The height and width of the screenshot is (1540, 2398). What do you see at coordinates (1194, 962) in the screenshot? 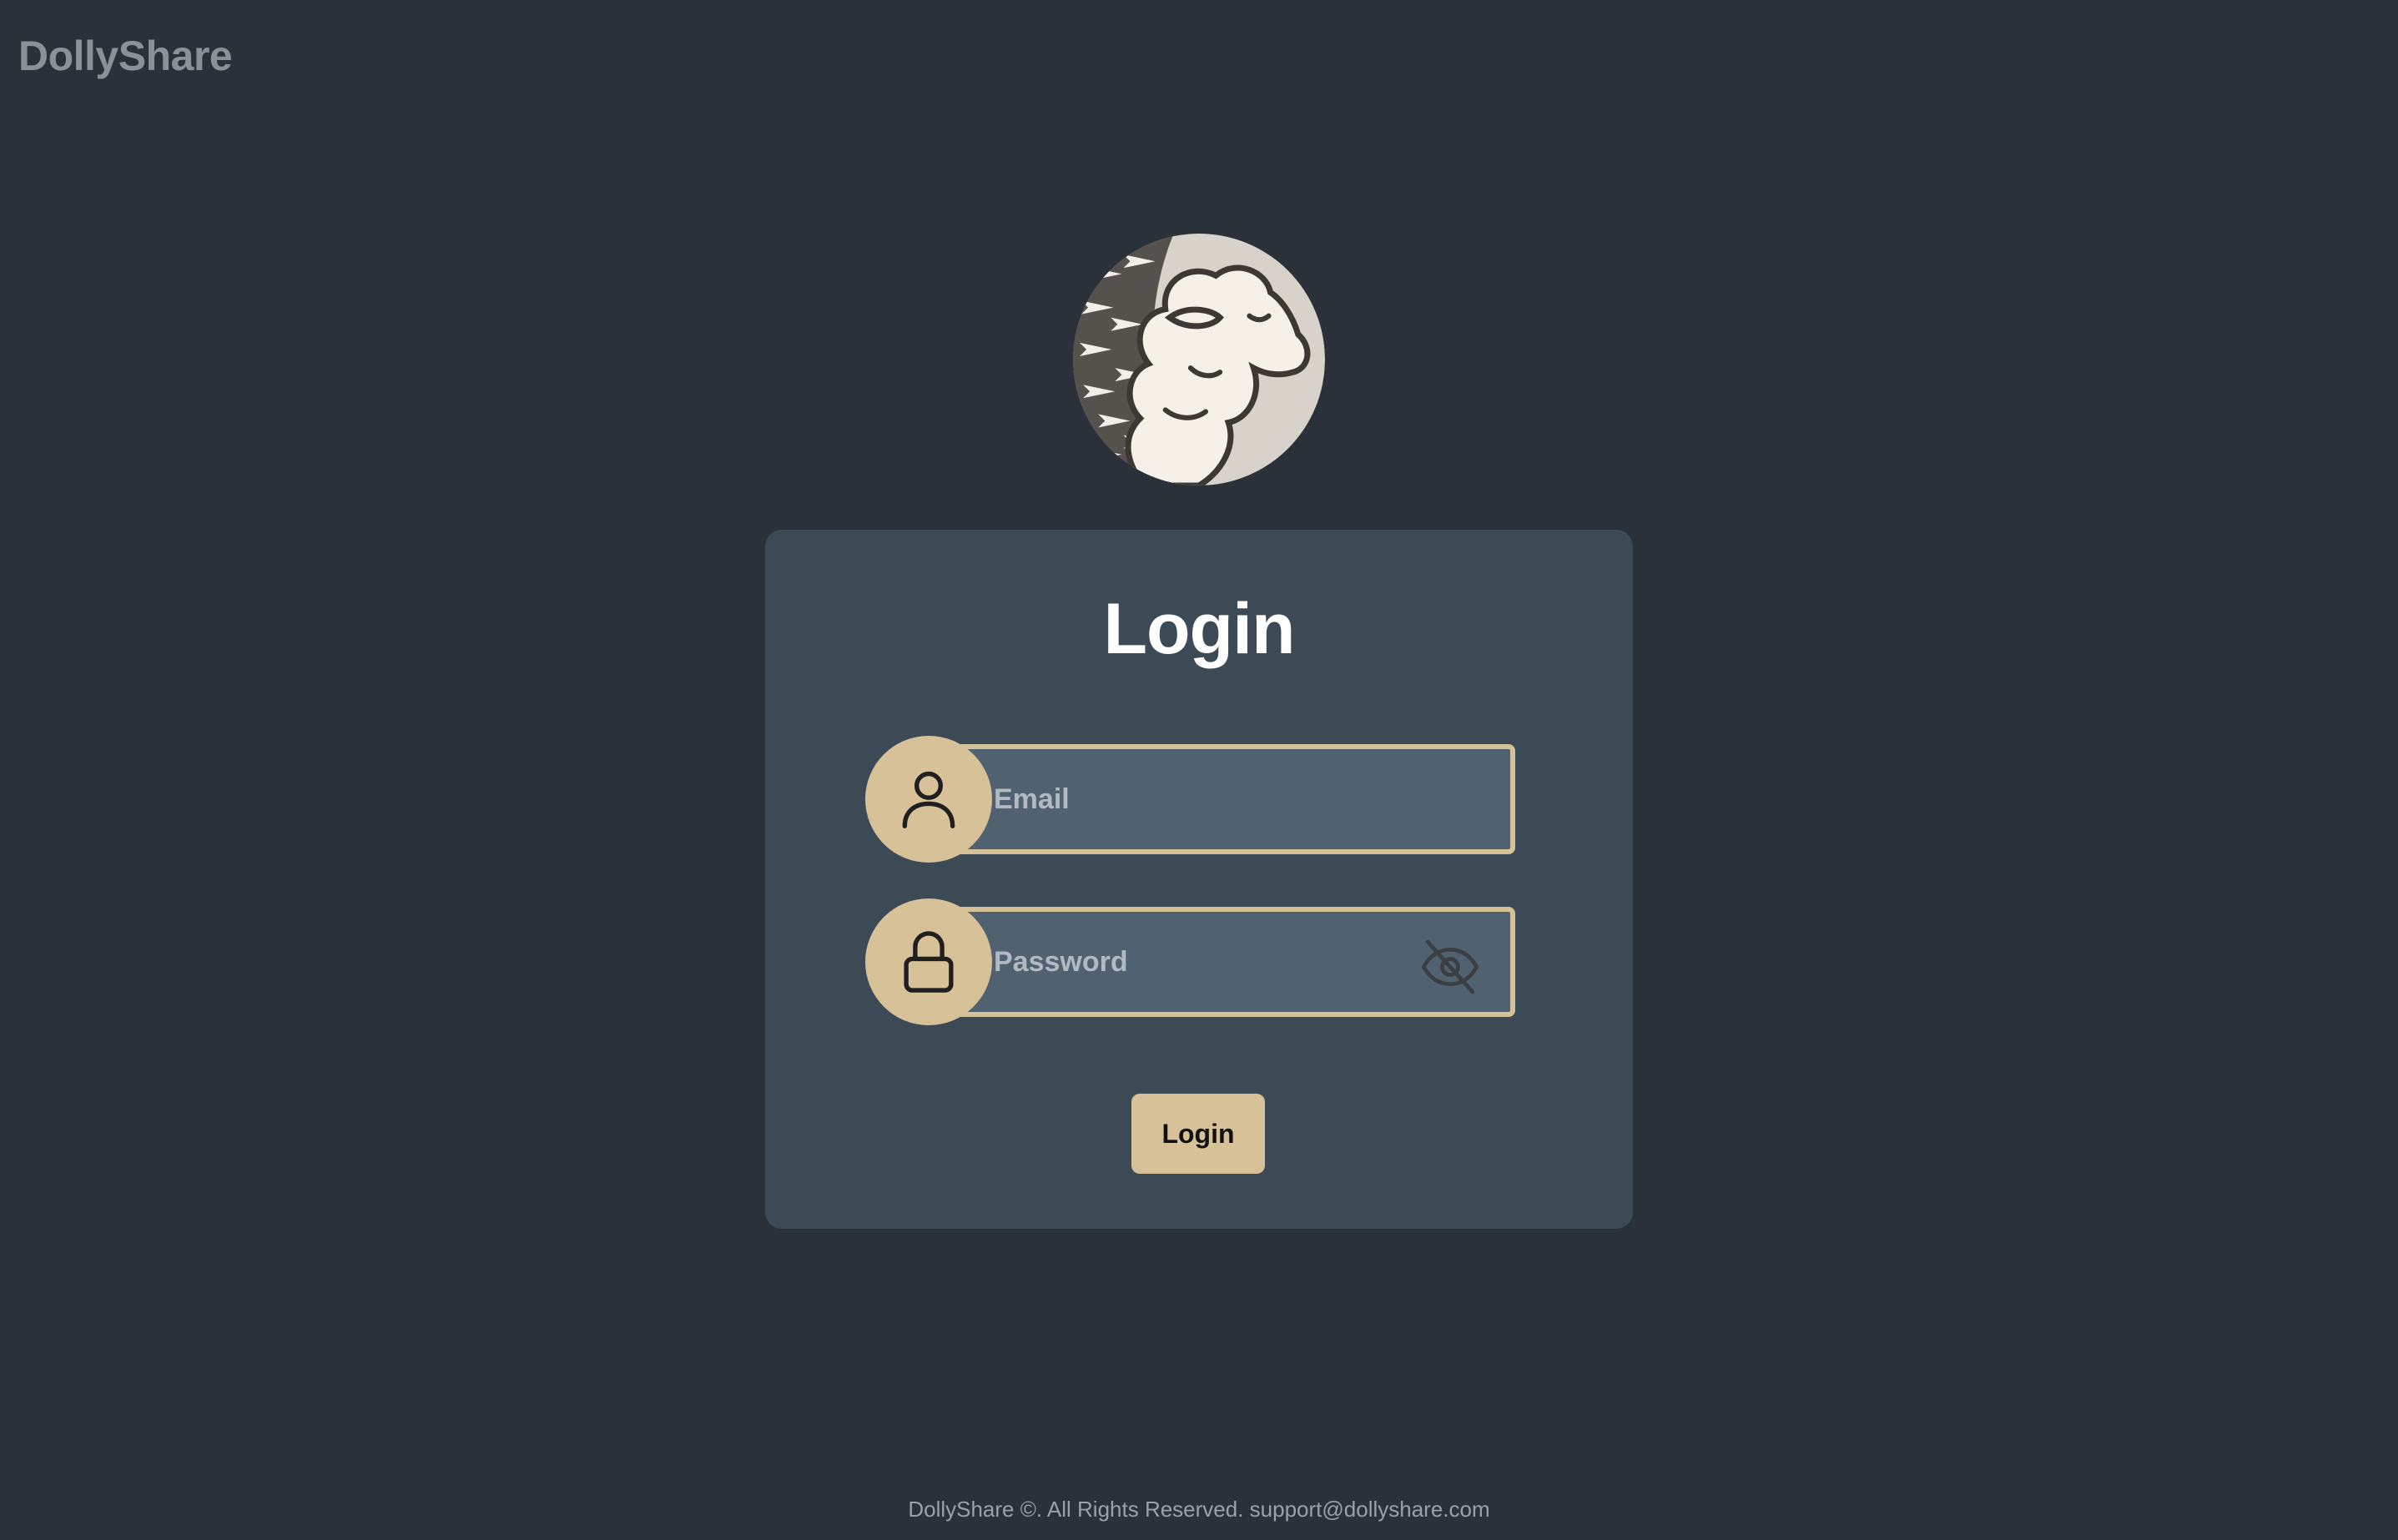
I see `password-input` at bounding box center [1194, 962].